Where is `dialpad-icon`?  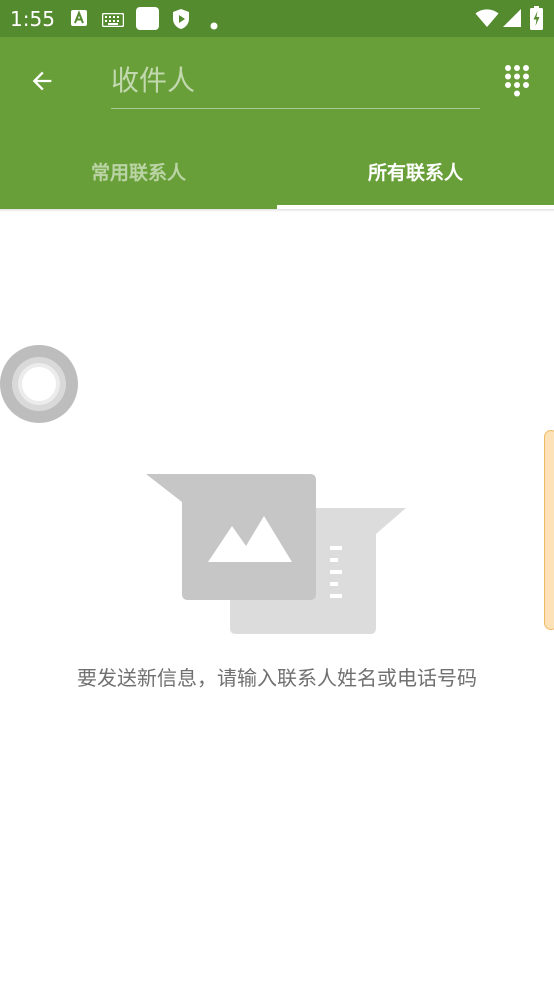 dialpad-icon is located at coordinates (517, 81).